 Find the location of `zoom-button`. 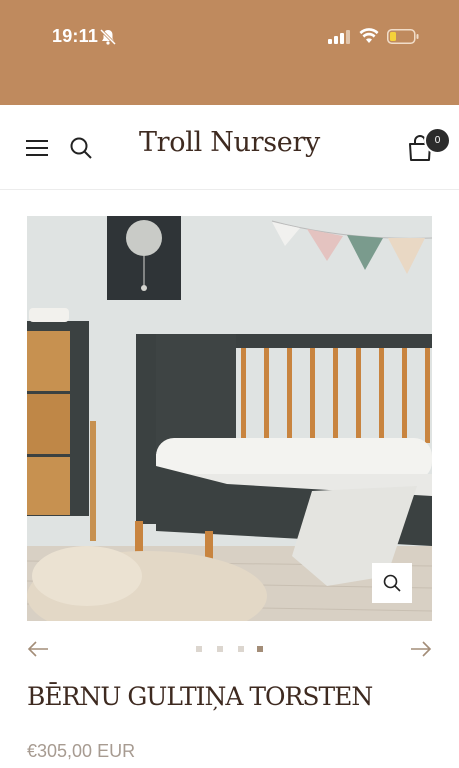

zoom-button is located at coordinates (392, 583).